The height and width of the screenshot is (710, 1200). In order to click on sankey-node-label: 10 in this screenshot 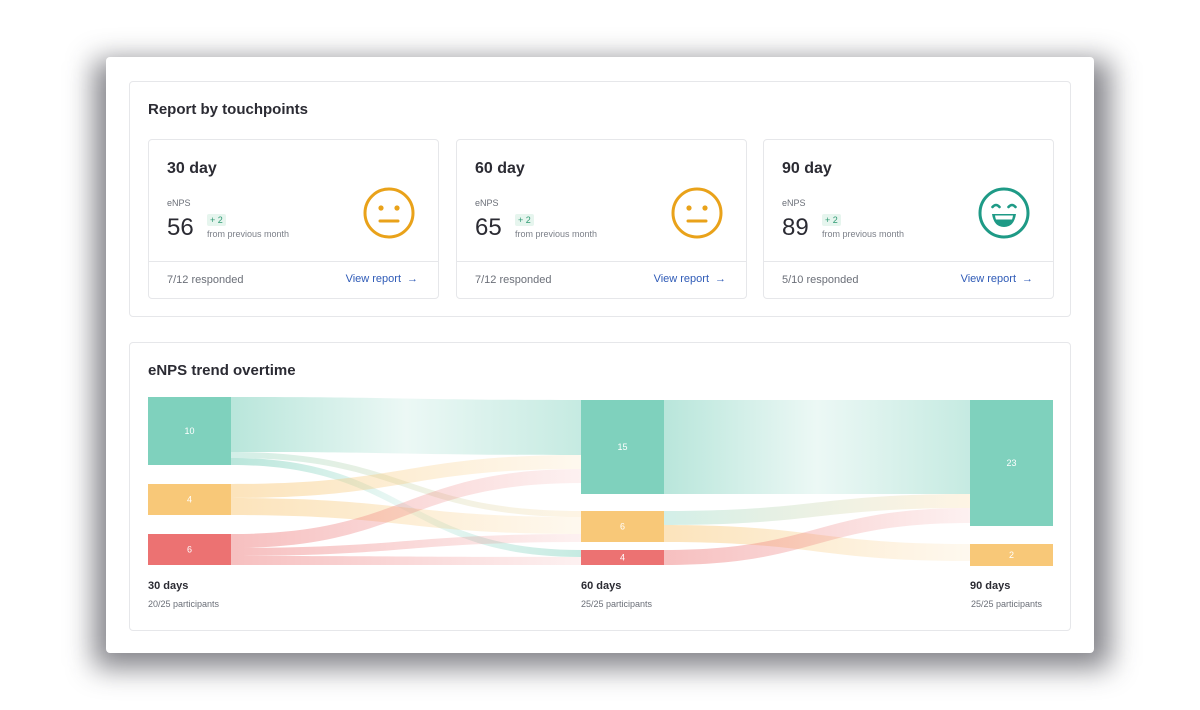, I will do `click(189, 431)`.